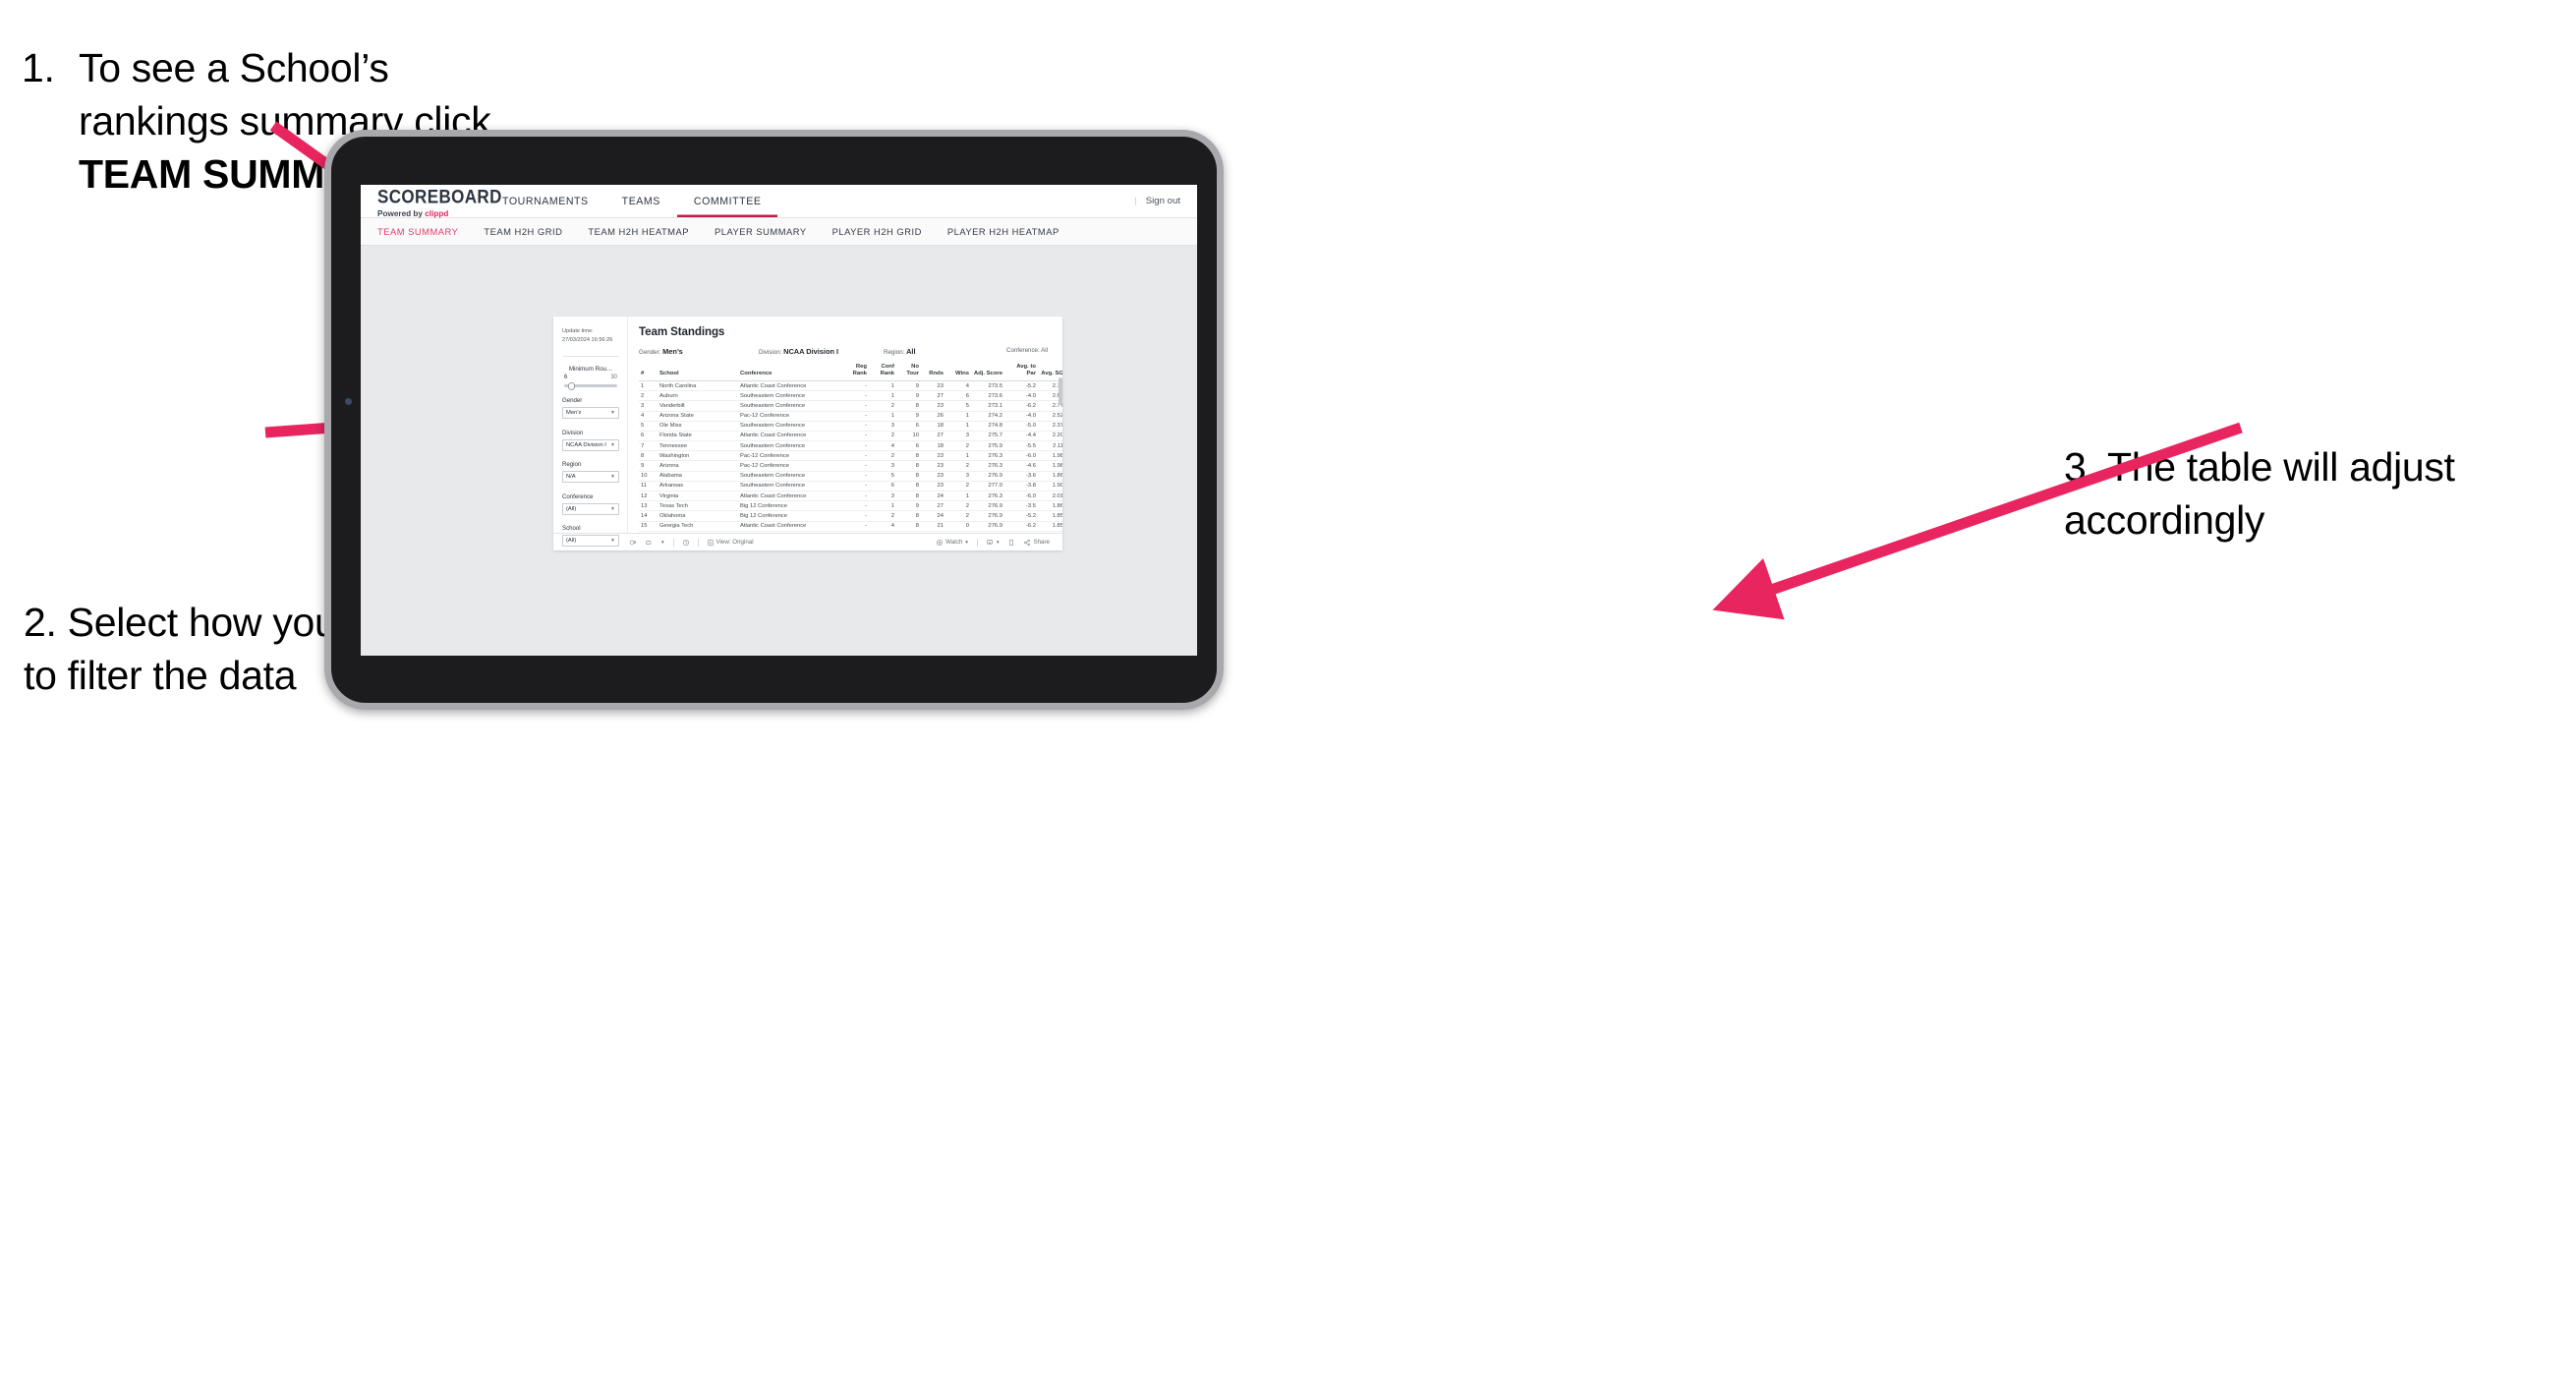 The width and height of the screenshot is (2576, 1386). I want to click on sub-tab-player-h2h-heatmap: PLAYER H2H HEATMAP, so click(1003, 231).